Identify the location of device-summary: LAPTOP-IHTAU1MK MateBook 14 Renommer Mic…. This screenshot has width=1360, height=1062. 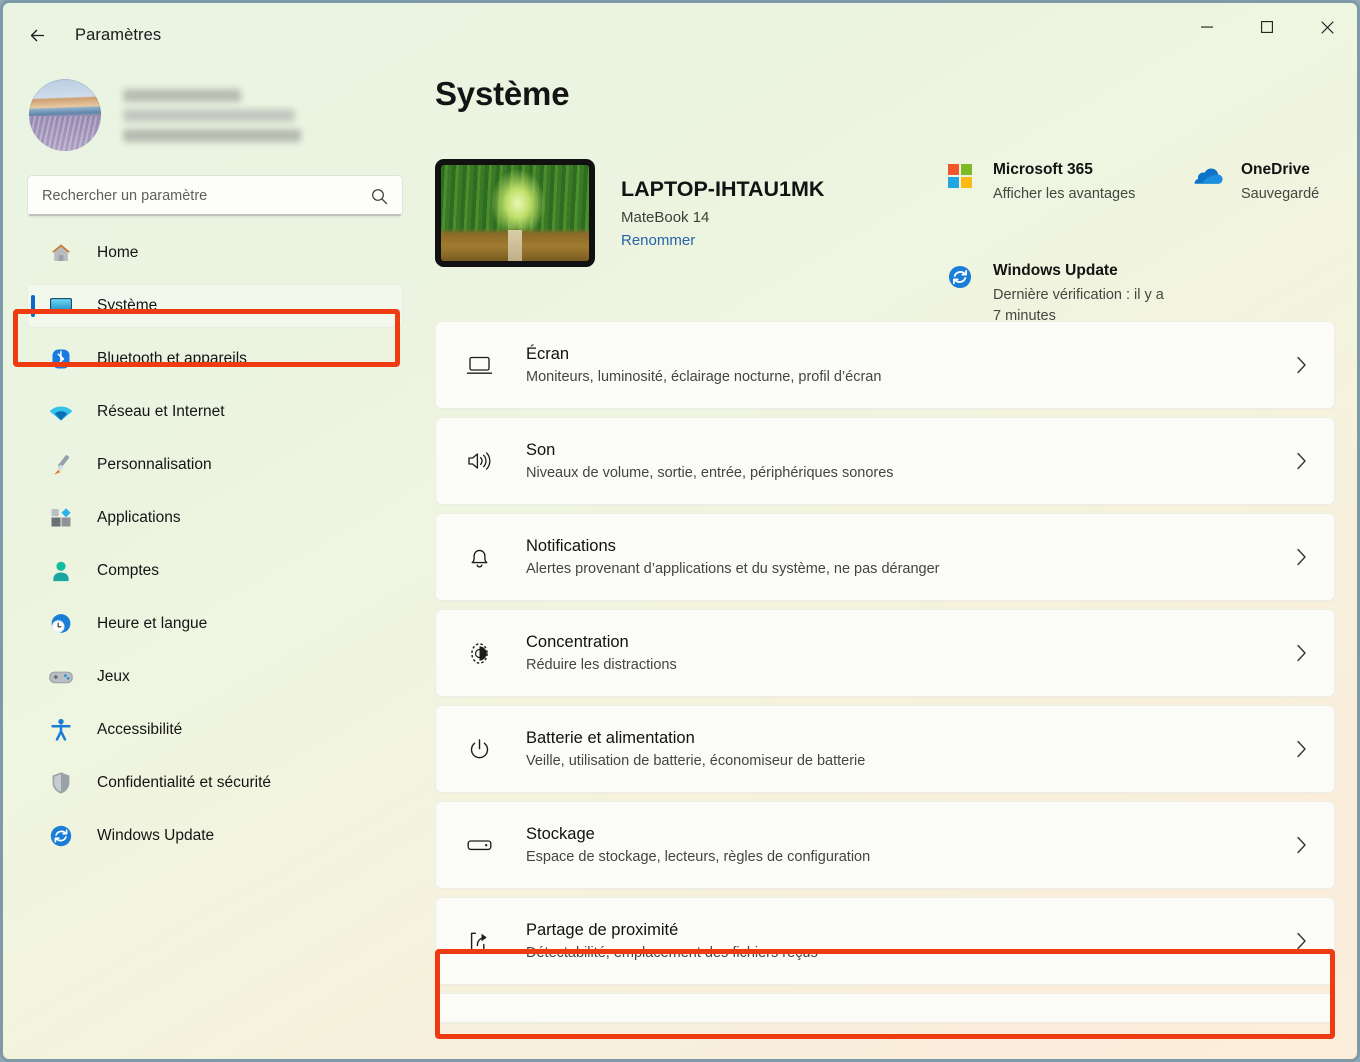
(885, 241).